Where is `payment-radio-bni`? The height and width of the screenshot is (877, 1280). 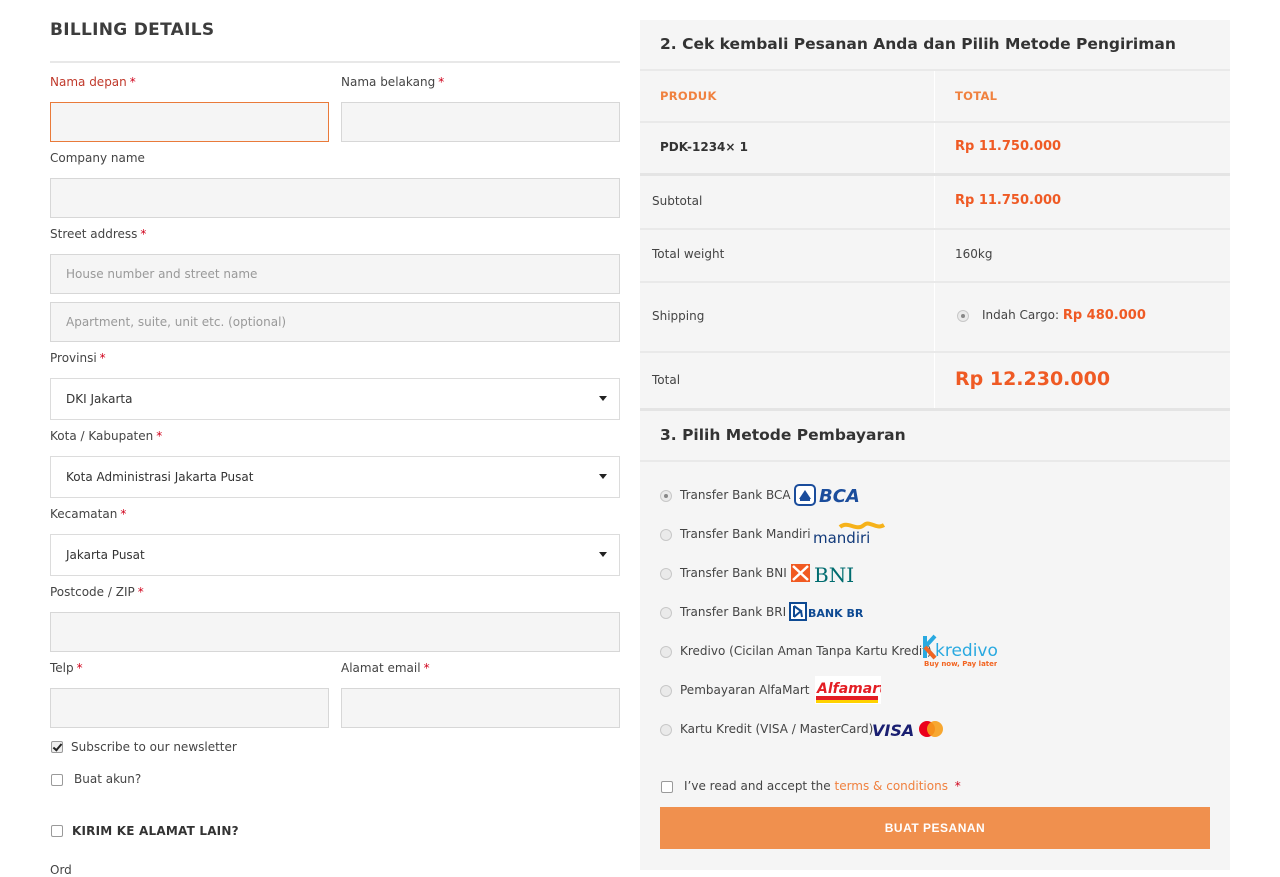
payment-radio-bni is located at coordinates (666, 574).